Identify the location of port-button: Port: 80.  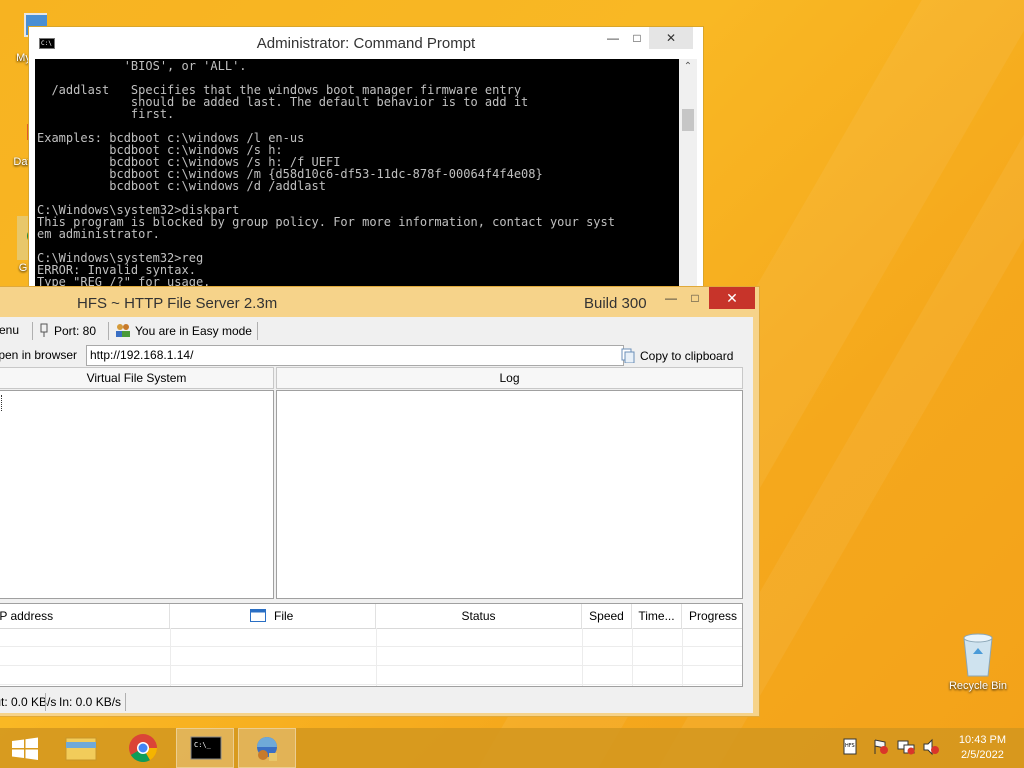
(67, 330).